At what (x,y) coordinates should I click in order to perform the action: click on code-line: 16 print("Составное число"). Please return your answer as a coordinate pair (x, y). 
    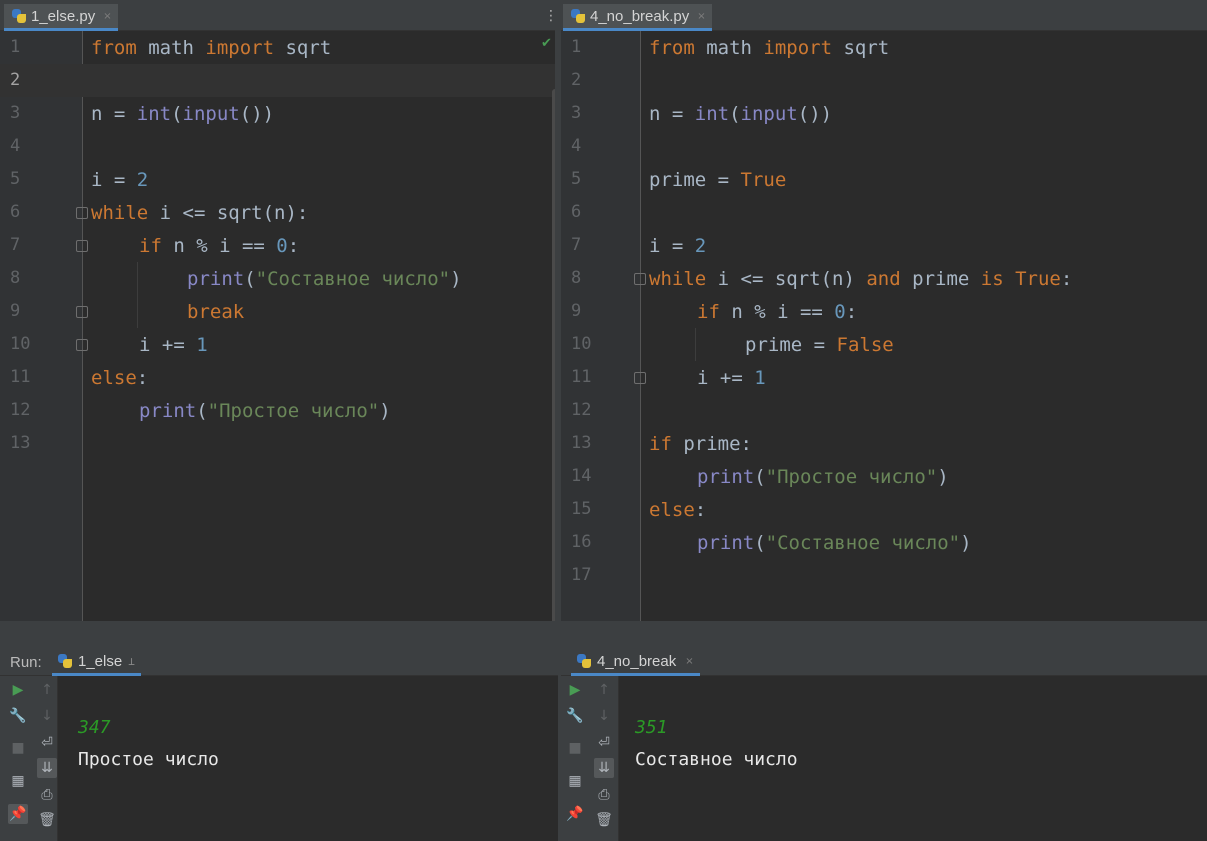
    Looking at the image, I should click on (771, 543).